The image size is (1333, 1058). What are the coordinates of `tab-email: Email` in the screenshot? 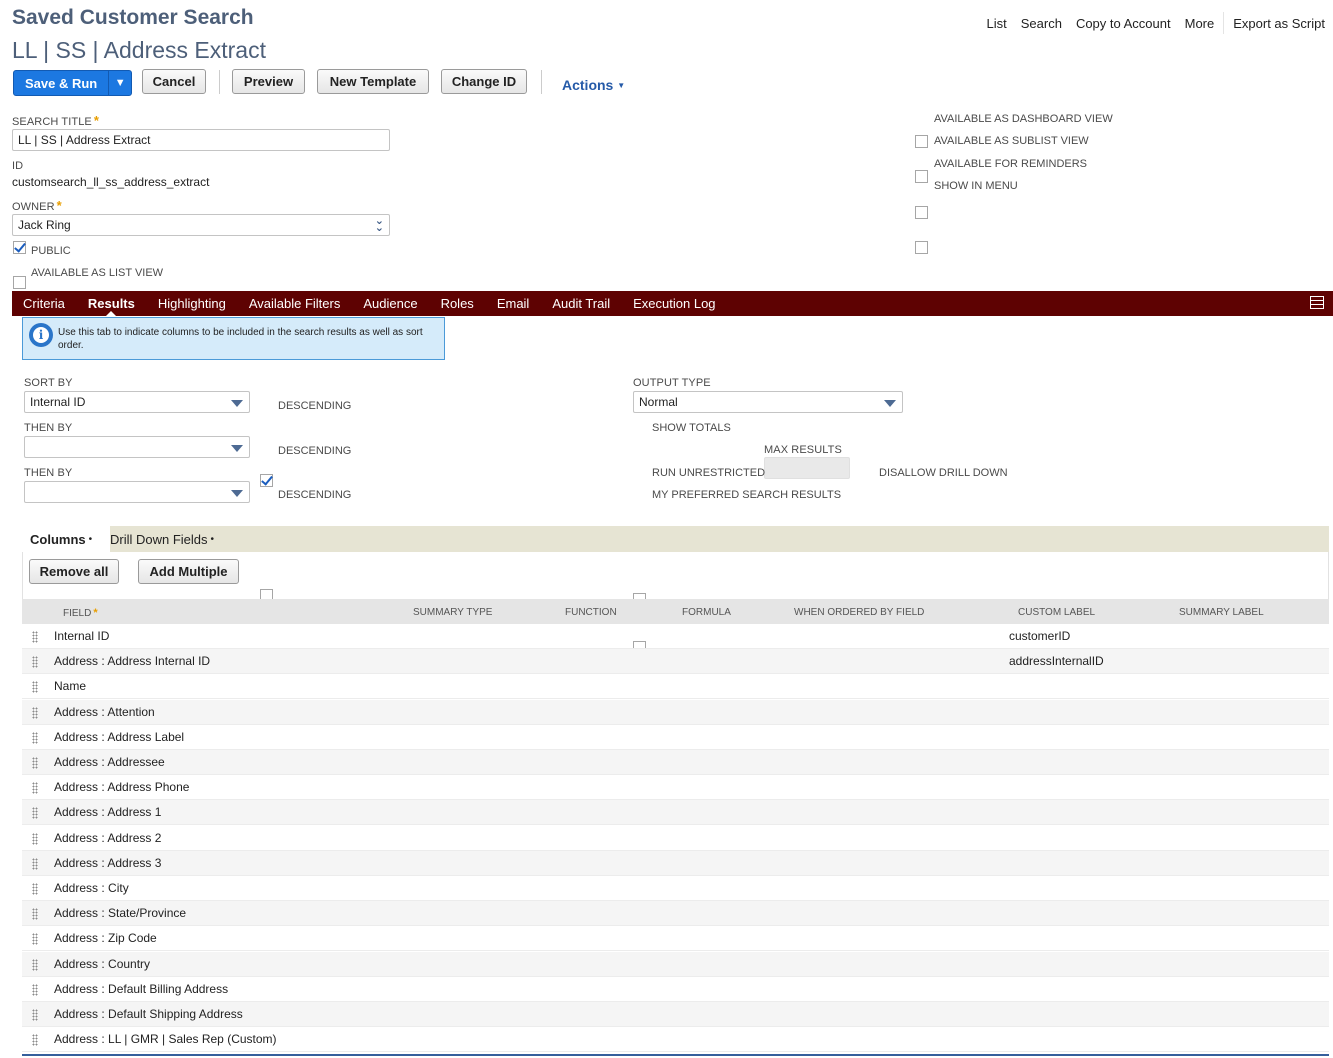 It's located at (513, 303).